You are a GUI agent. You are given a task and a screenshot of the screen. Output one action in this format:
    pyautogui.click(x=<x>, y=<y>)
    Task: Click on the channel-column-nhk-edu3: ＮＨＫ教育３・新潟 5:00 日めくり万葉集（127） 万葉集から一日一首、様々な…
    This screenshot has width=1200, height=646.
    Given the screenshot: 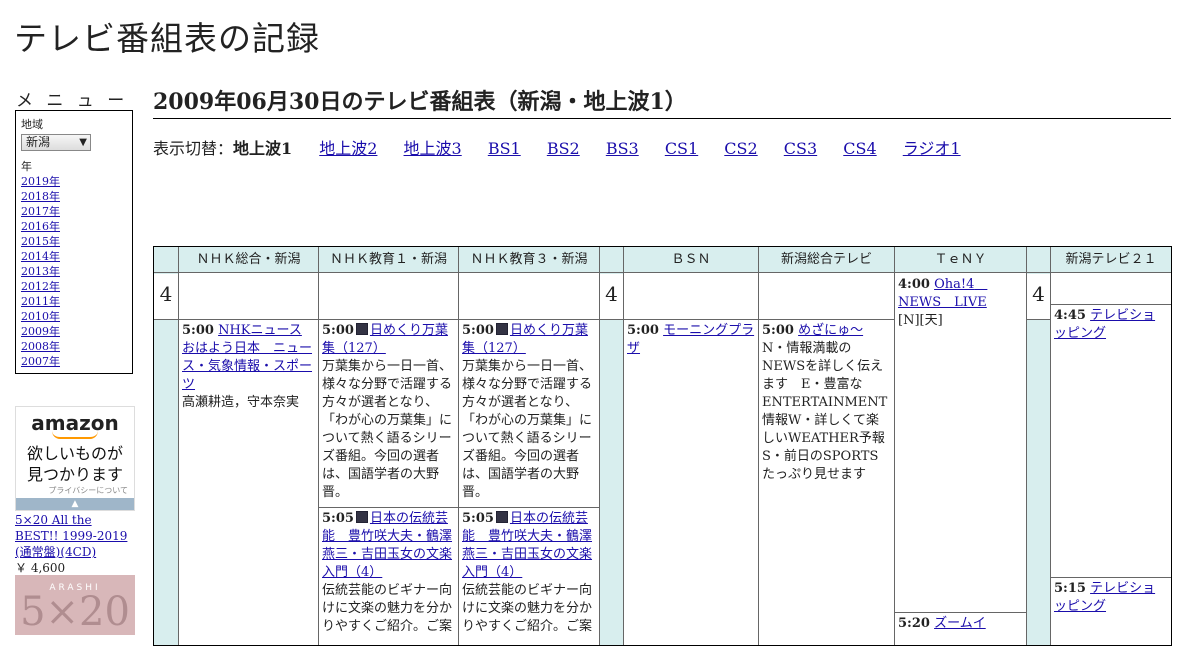 What is the action you would take?
    pyautogui.click(x=529, y=446)
    